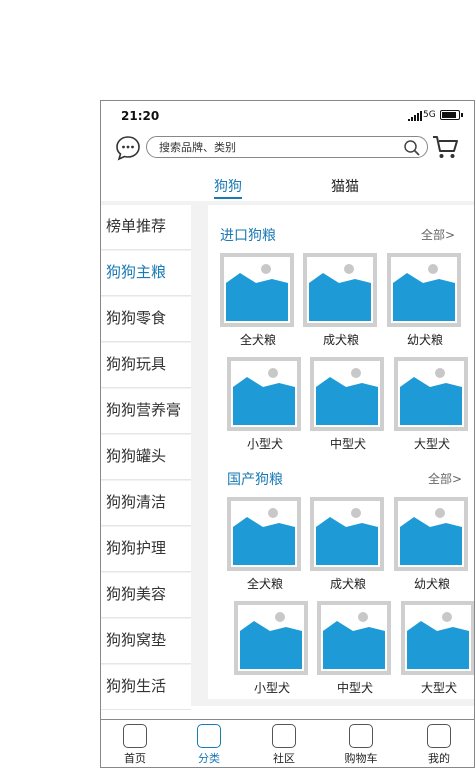 The width and height of the screenshot is (476, 768). Describe the element at coordinates (284, 758) in the screenshot. I see `nav-community-label: 社区` at that location.